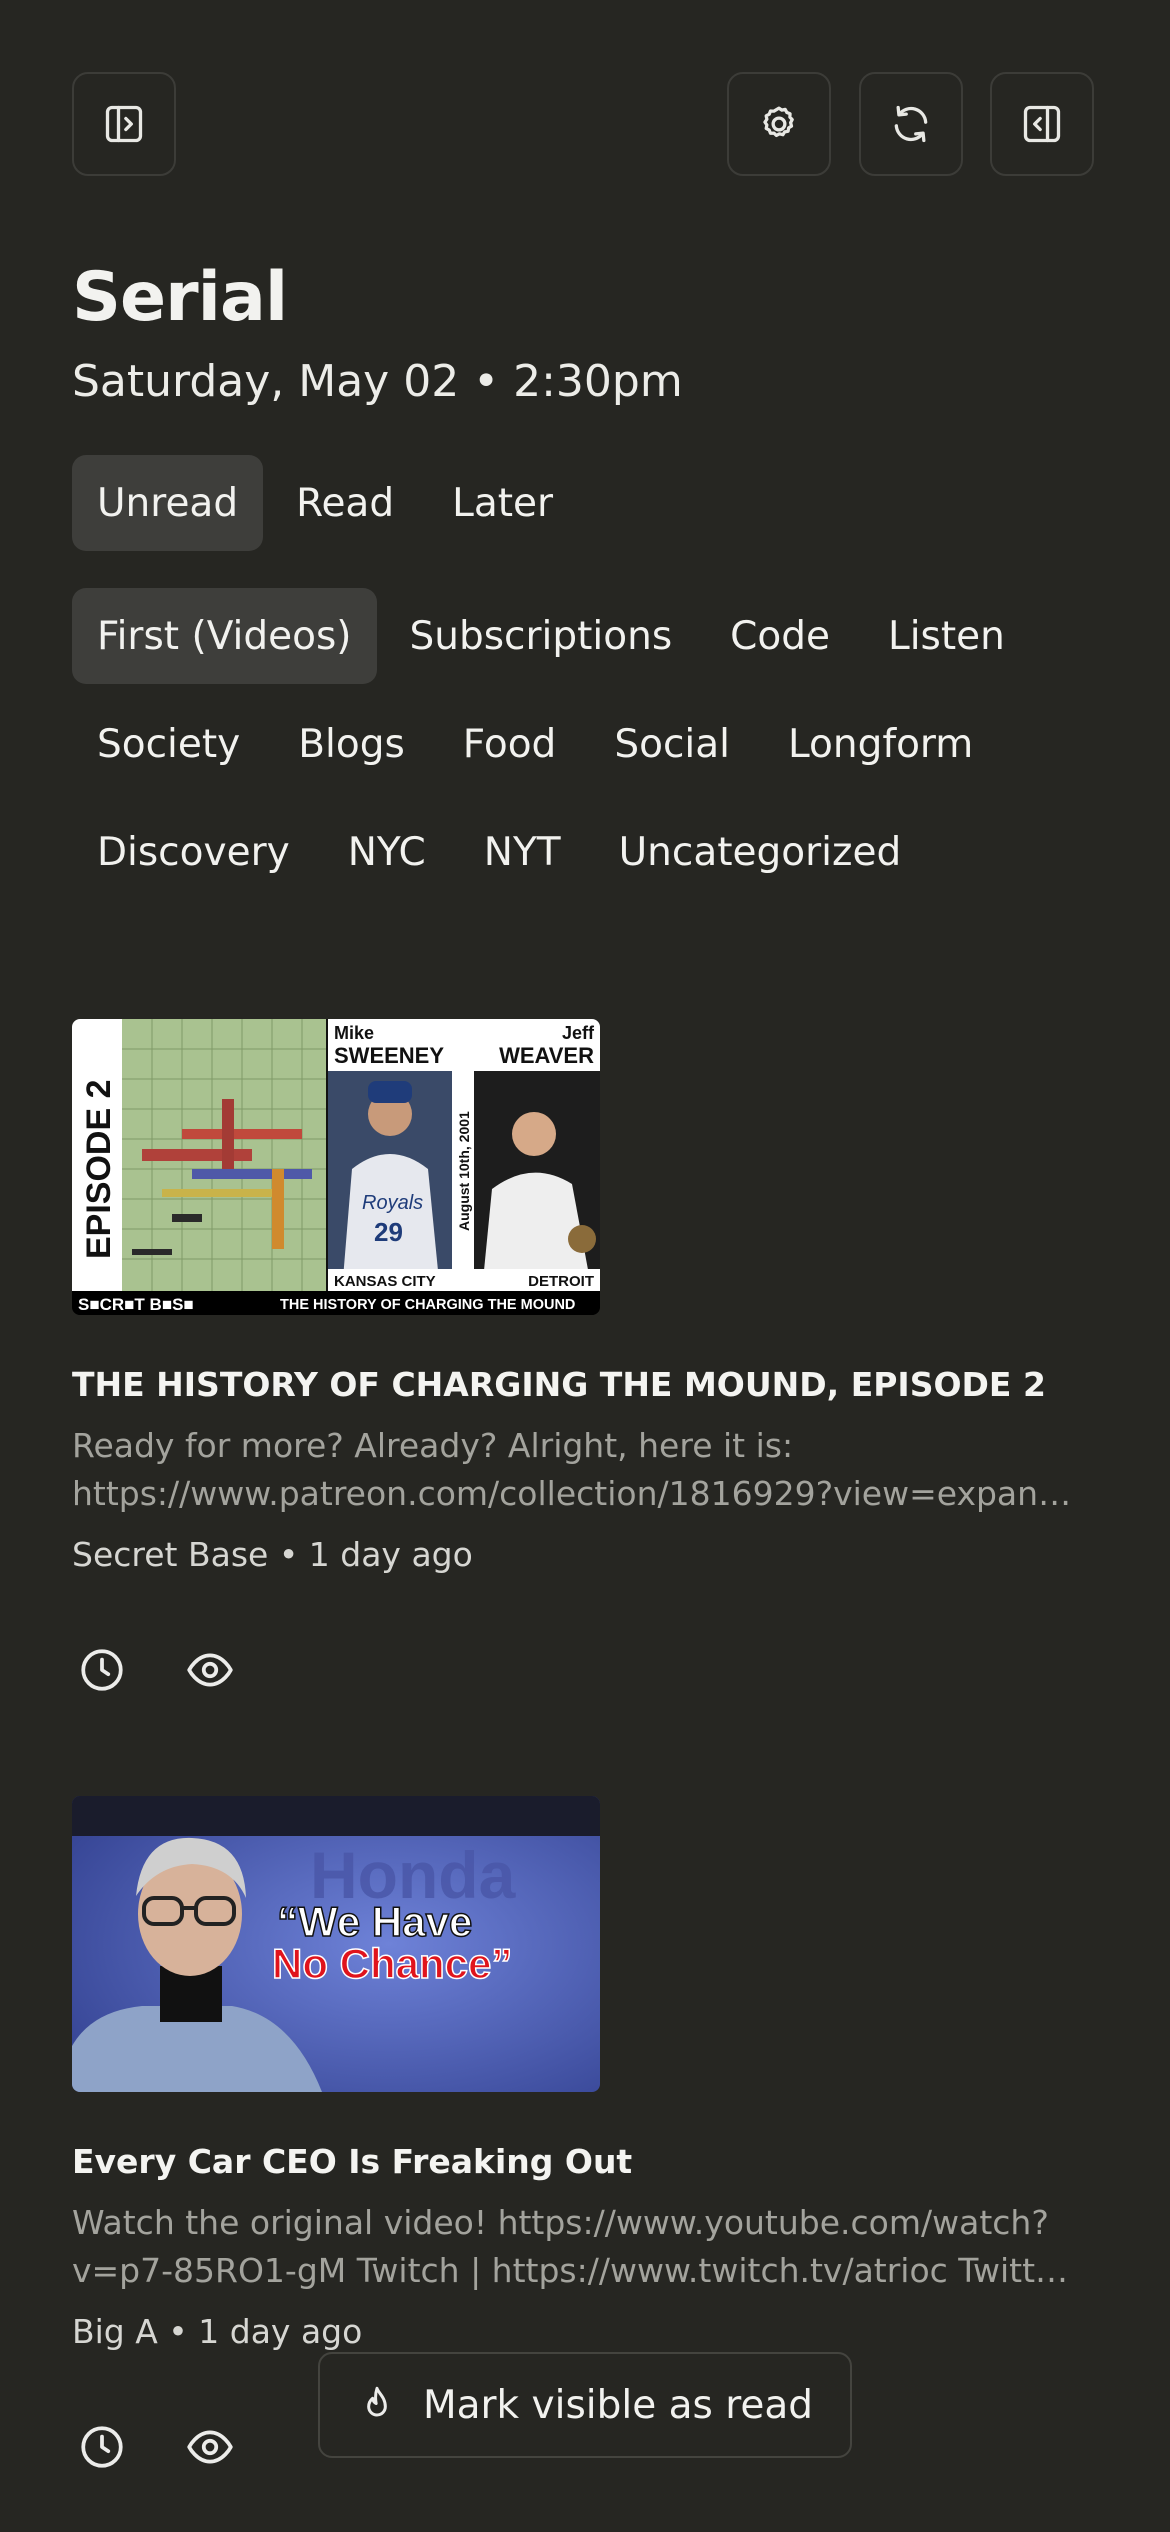  What do you see at coordinates (510, 744) in the screenshot?
I see `category-food: Food` at bounding box center [510, 744].